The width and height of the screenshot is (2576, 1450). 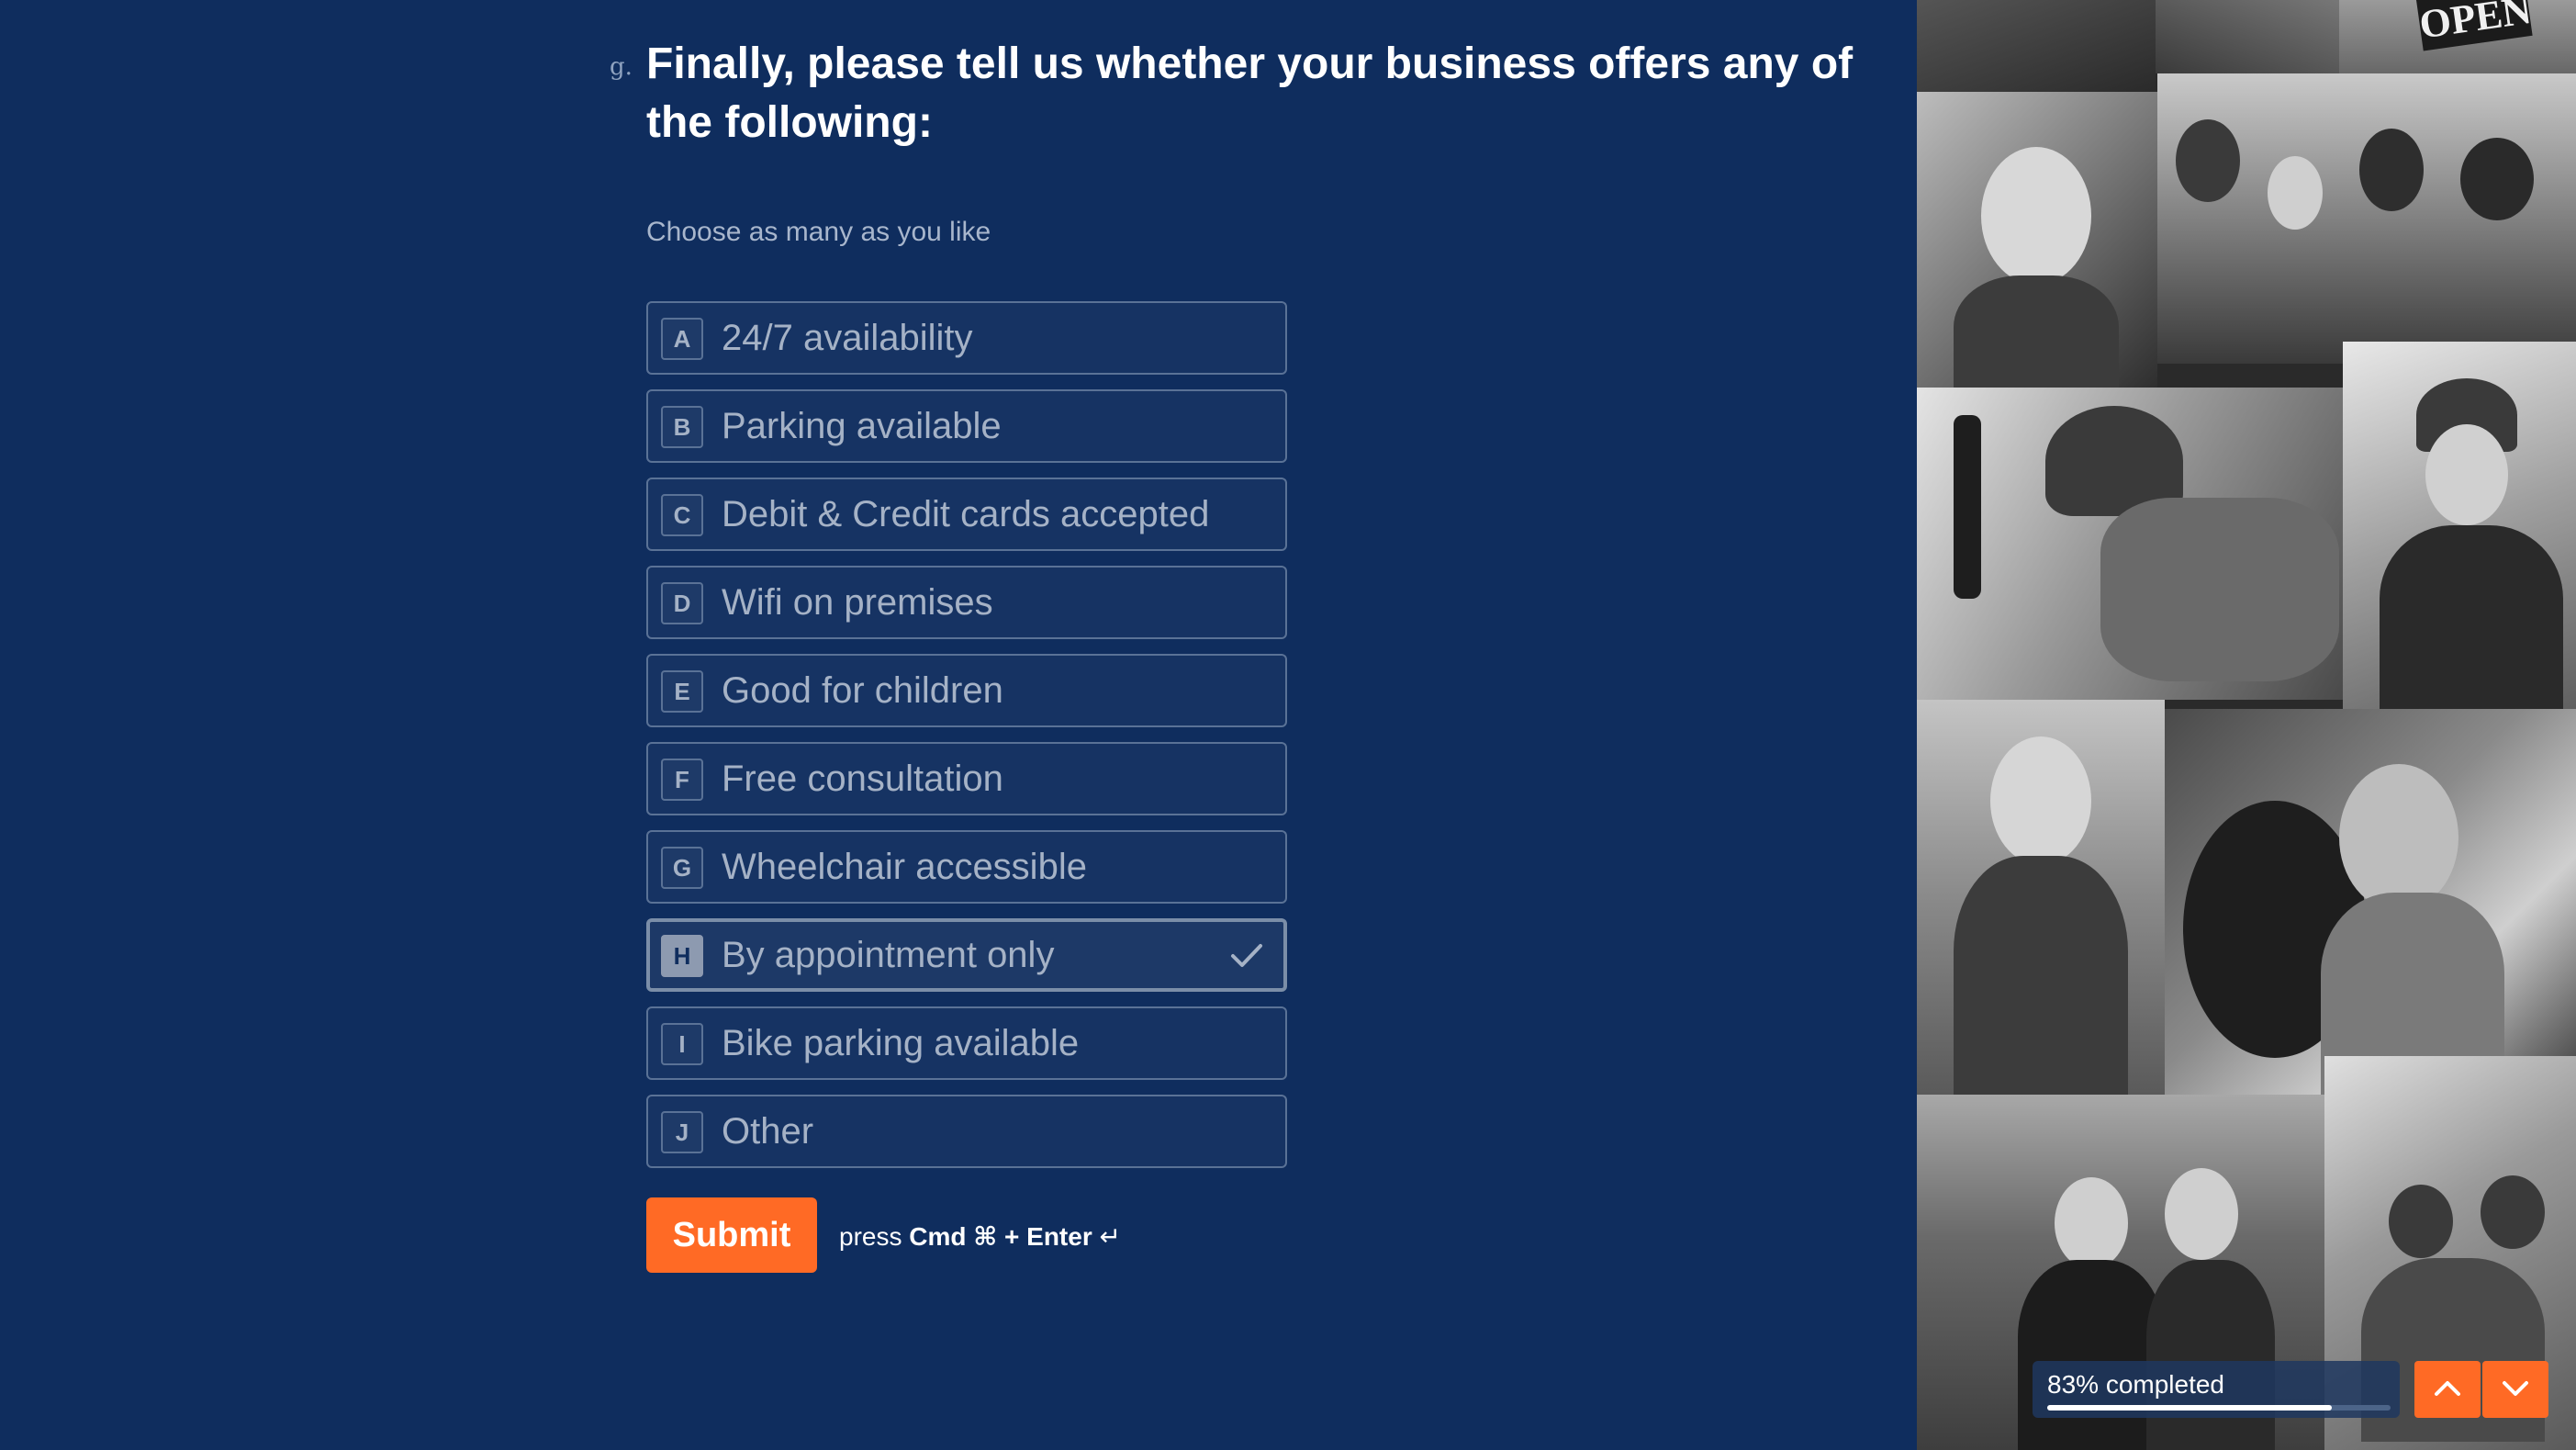 I want to click on choice-label: Debit & Credit cards accepted, so click(x=966, y=514).